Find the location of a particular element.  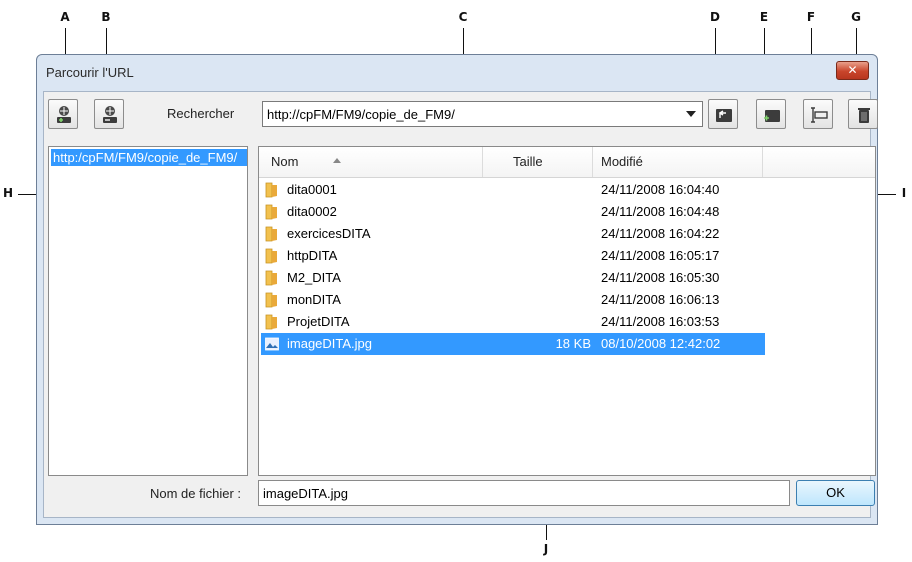

filename-field is located at coordinates (524, 493).